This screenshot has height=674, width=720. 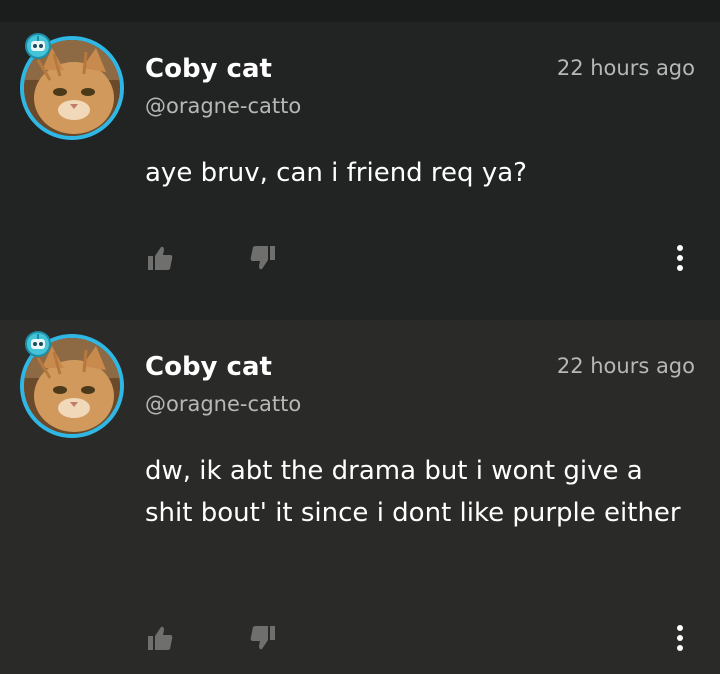 I want to click on comment-text: aye bruv, can i friend req ya?, so click(x=336, y=173).